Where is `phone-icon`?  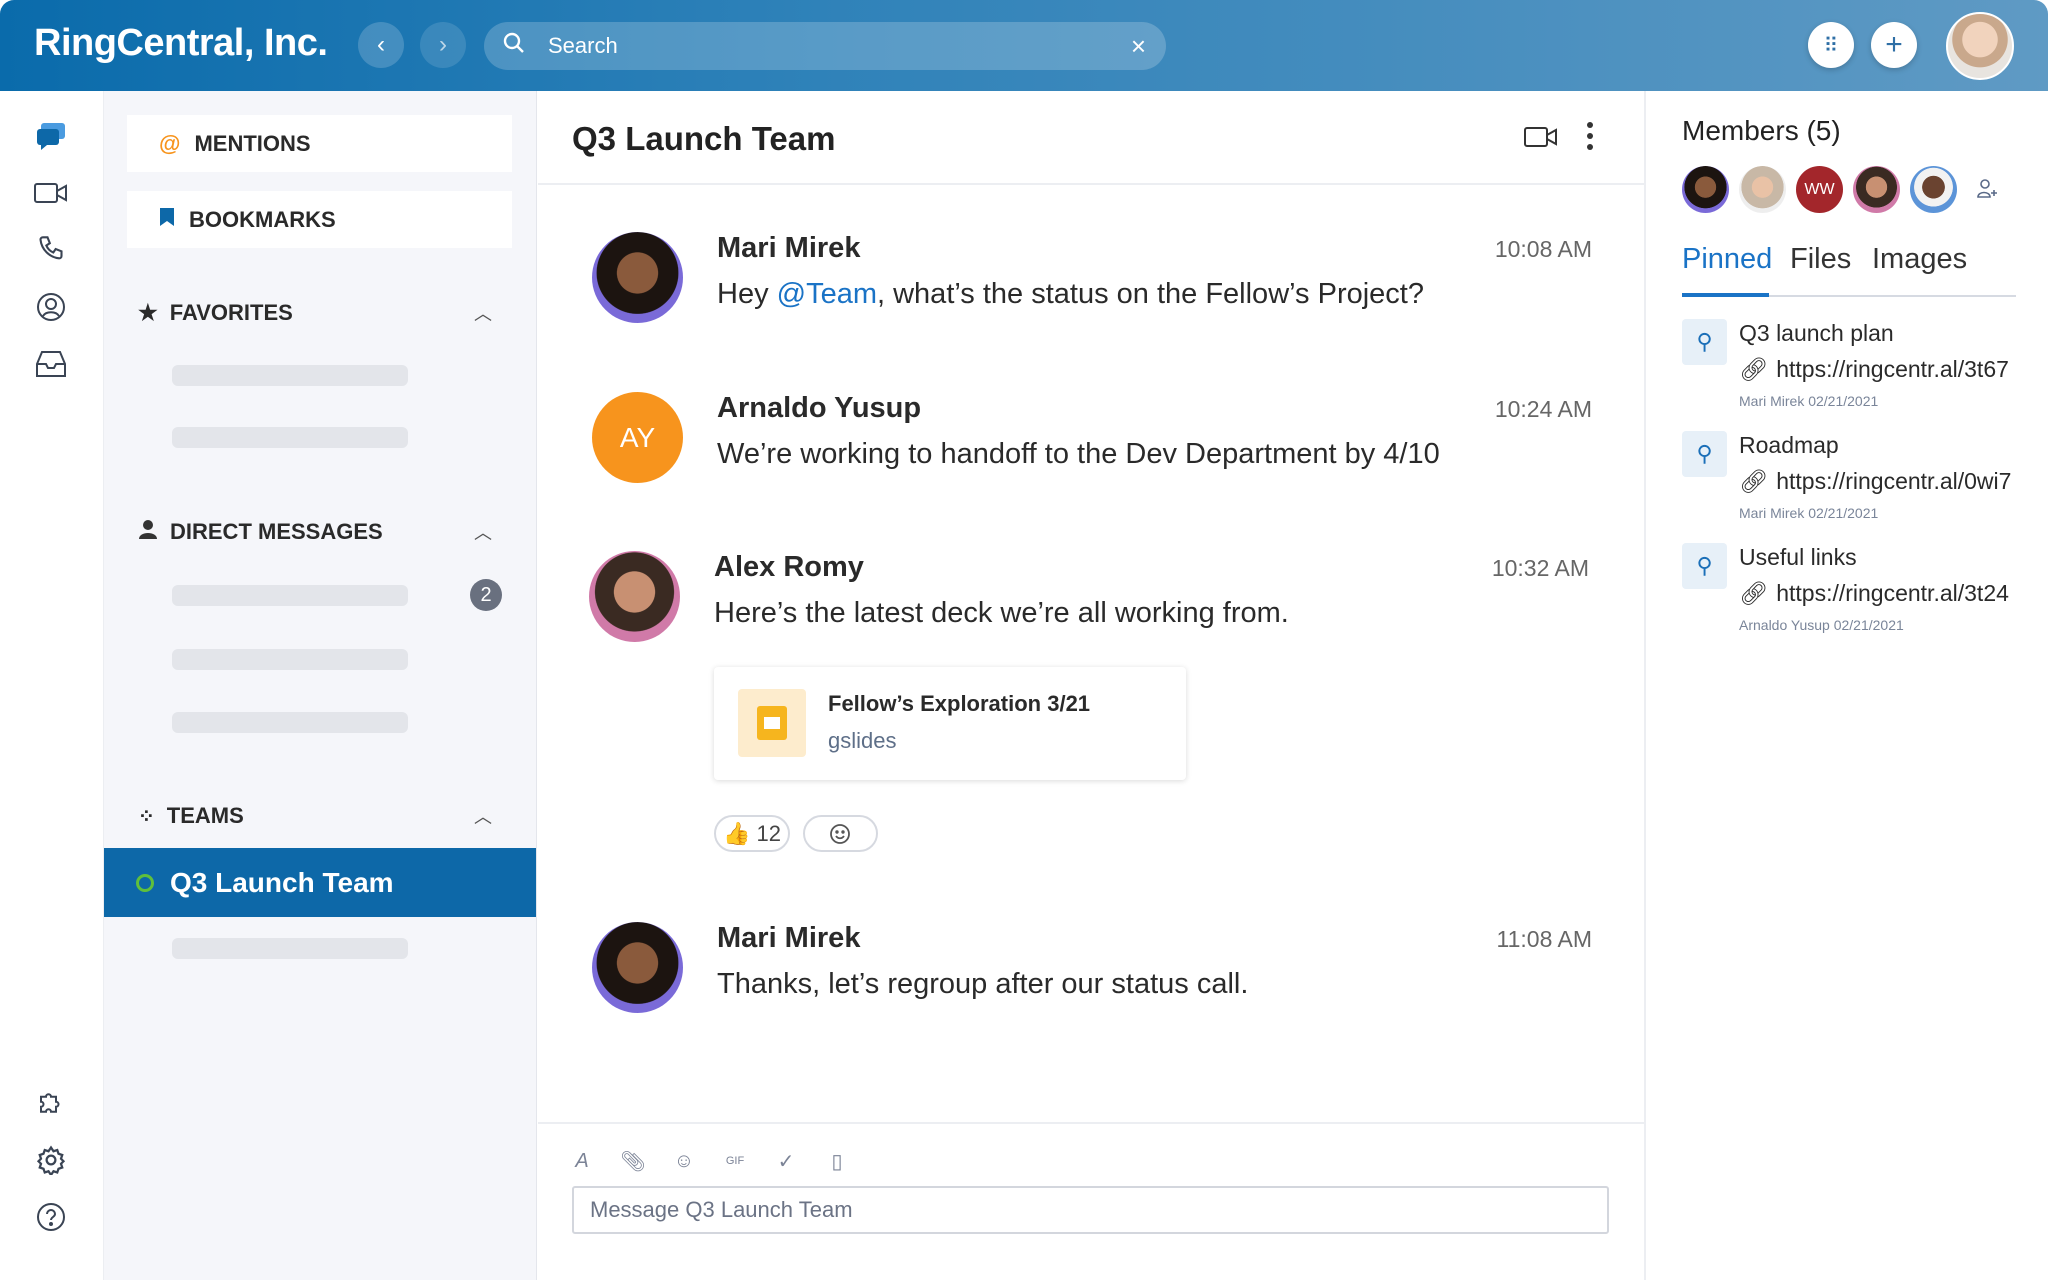 phone-icon is located at coordinates (51, 249).